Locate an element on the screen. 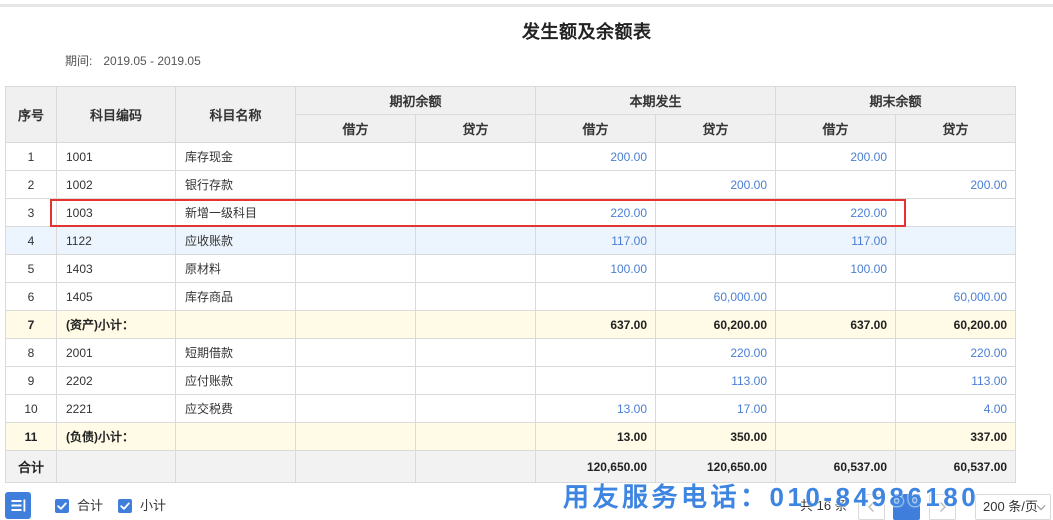  check-icon is located at coordinates (125, 506).